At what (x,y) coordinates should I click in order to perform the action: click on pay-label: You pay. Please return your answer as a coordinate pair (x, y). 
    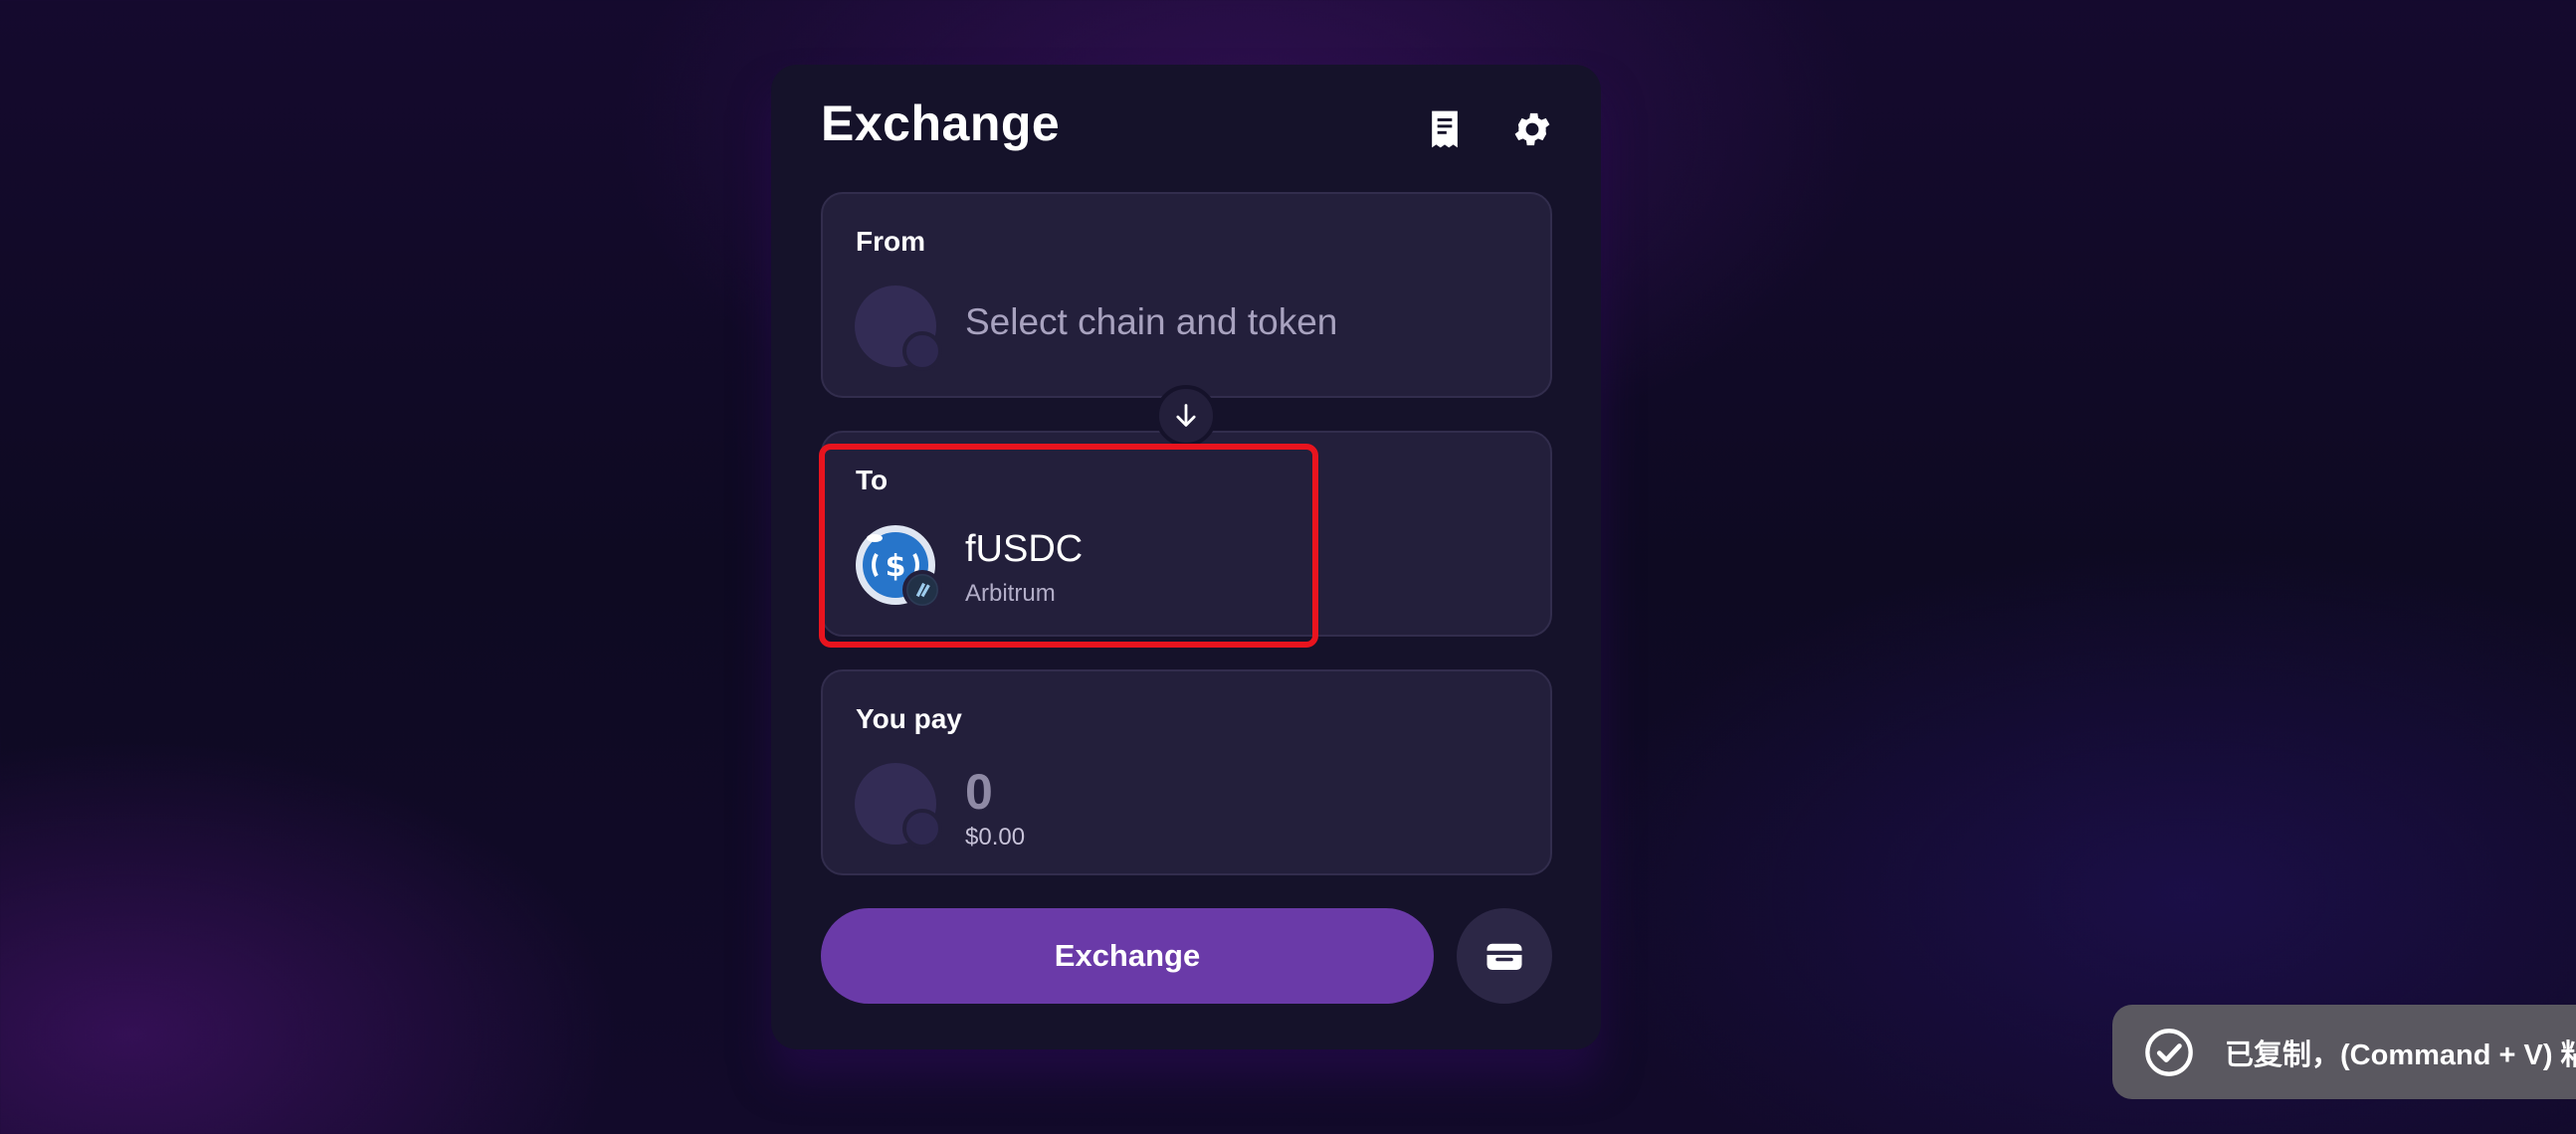
    Looking at the image, I should click on (909, 718).